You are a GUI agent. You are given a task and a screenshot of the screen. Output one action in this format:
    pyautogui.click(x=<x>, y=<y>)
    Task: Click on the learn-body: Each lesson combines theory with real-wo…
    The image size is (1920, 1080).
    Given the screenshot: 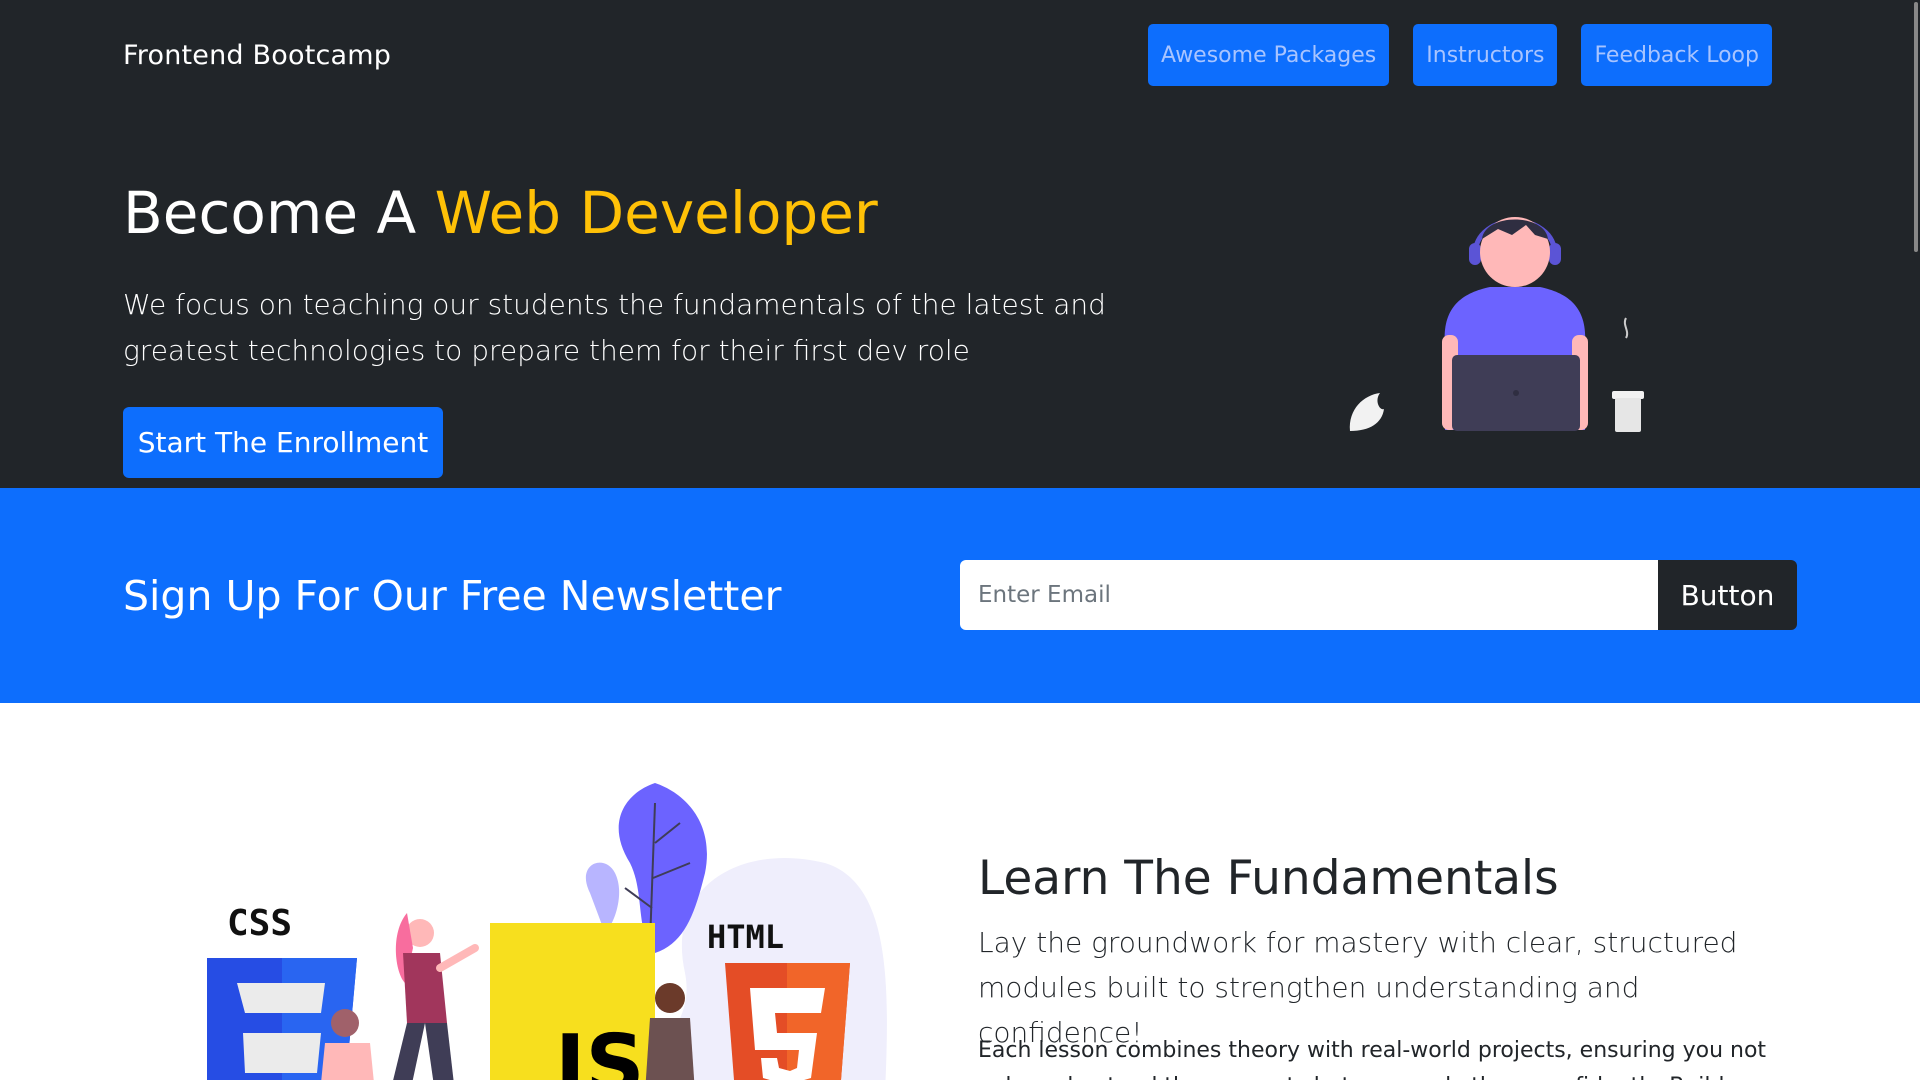 What is the action you would take?
    pyautogui.click(x=1372, y=1059)
    